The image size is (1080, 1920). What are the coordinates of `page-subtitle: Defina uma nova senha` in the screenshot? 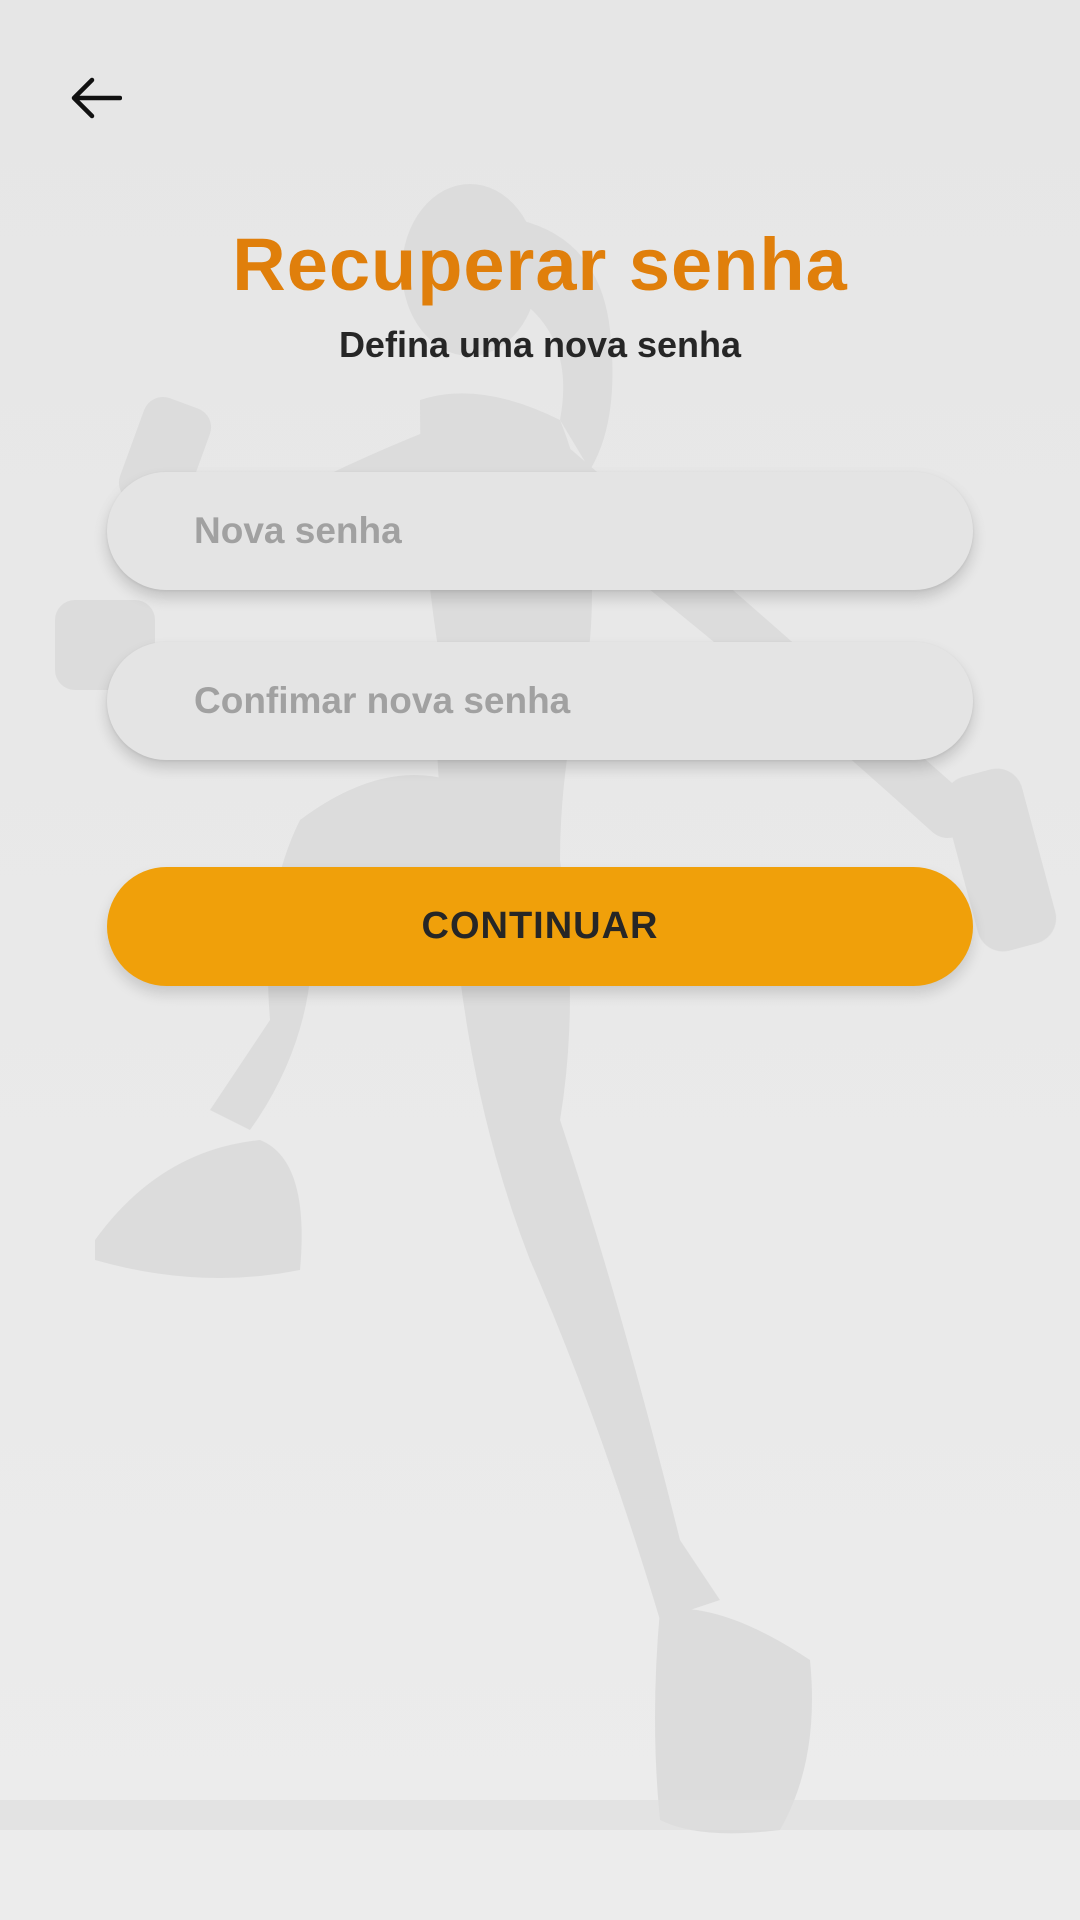 It's located at (540, 344).